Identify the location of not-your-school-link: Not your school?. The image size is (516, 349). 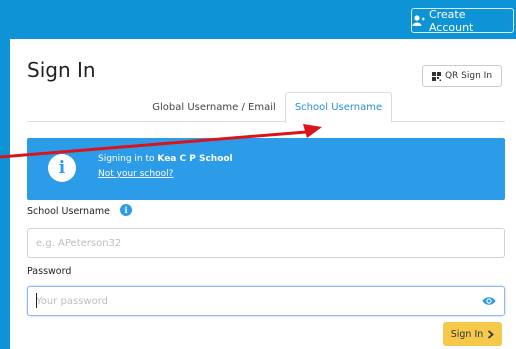
(135, 174).